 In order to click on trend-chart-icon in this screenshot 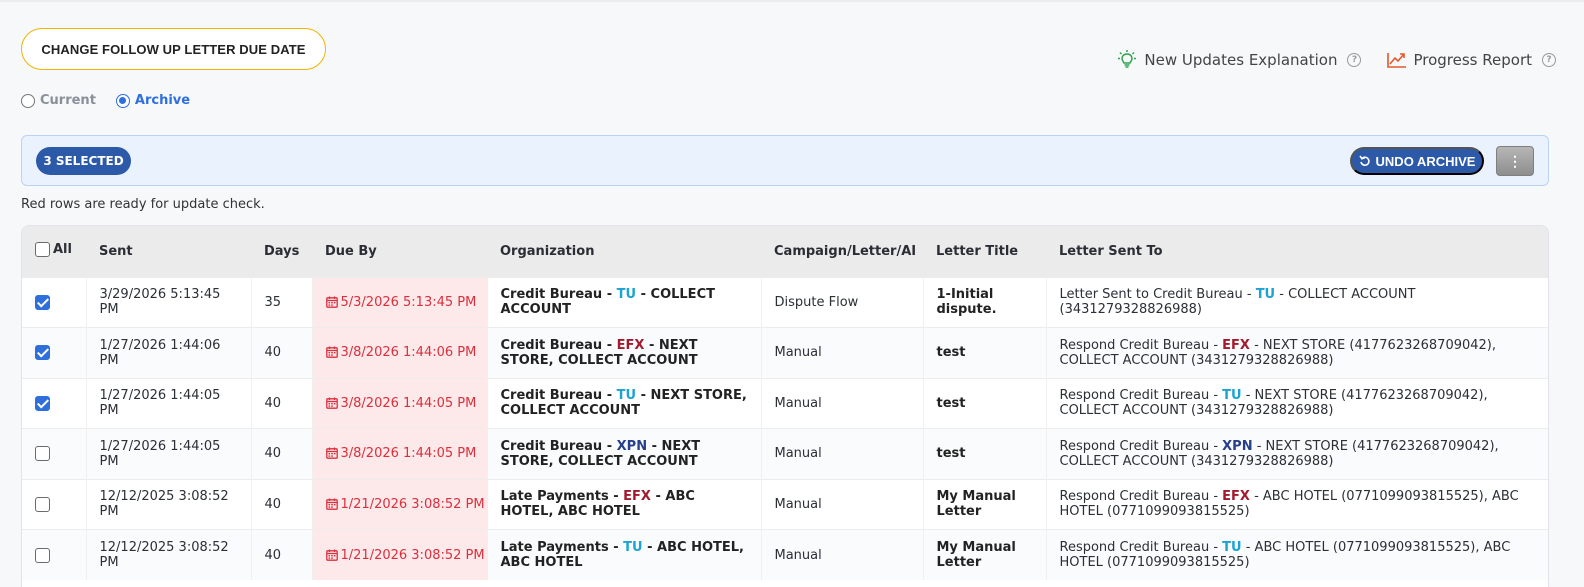, I will do `click(1397, 60)`.